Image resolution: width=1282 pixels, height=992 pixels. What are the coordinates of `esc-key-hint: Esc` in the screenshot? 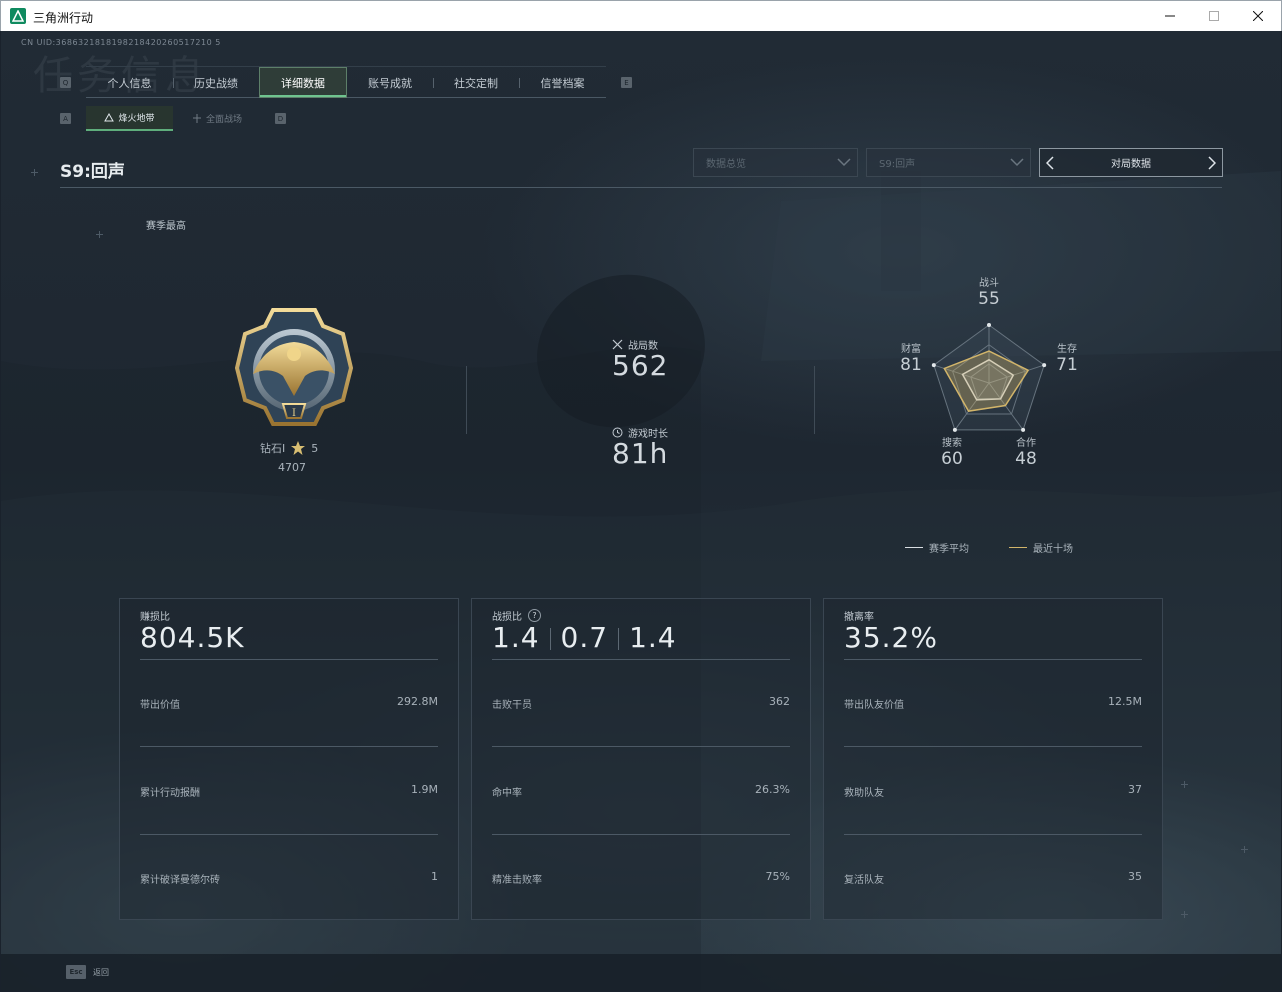 It's located at (76, 972).